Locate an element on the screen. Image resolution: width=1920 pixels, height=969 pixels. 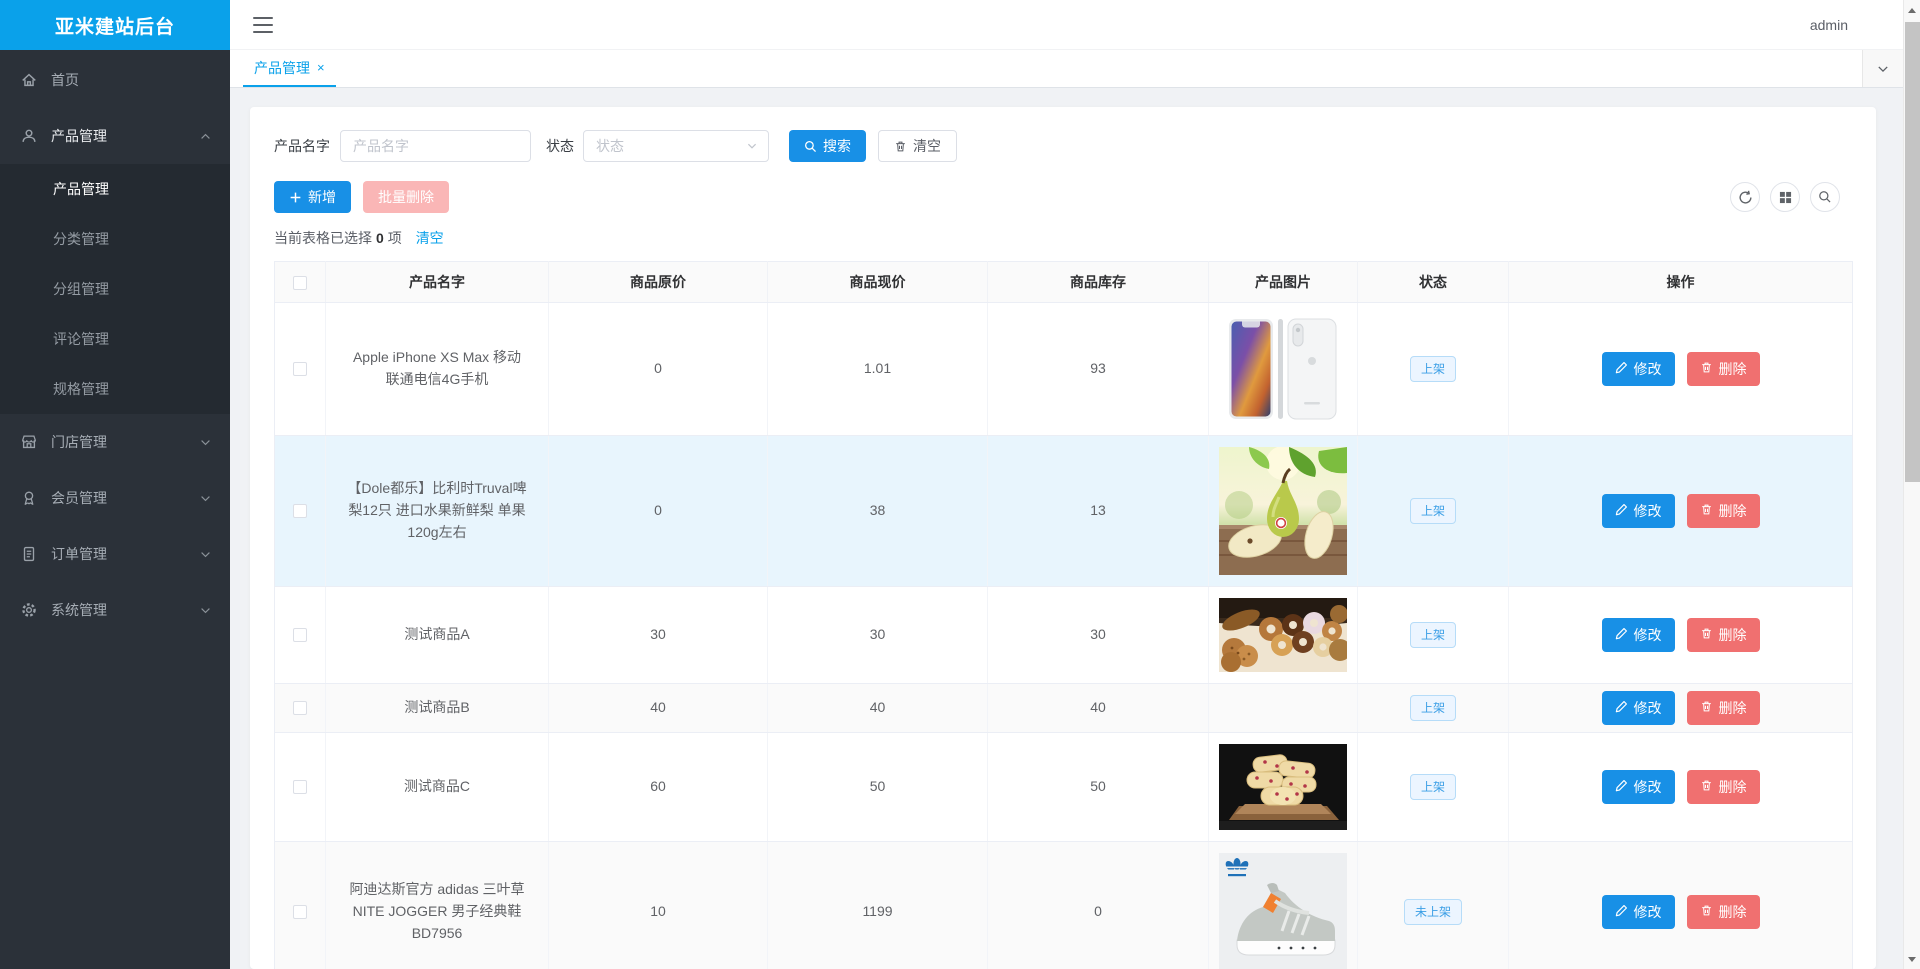
scrollbar-thumb is located at coordinates (1912, 252).